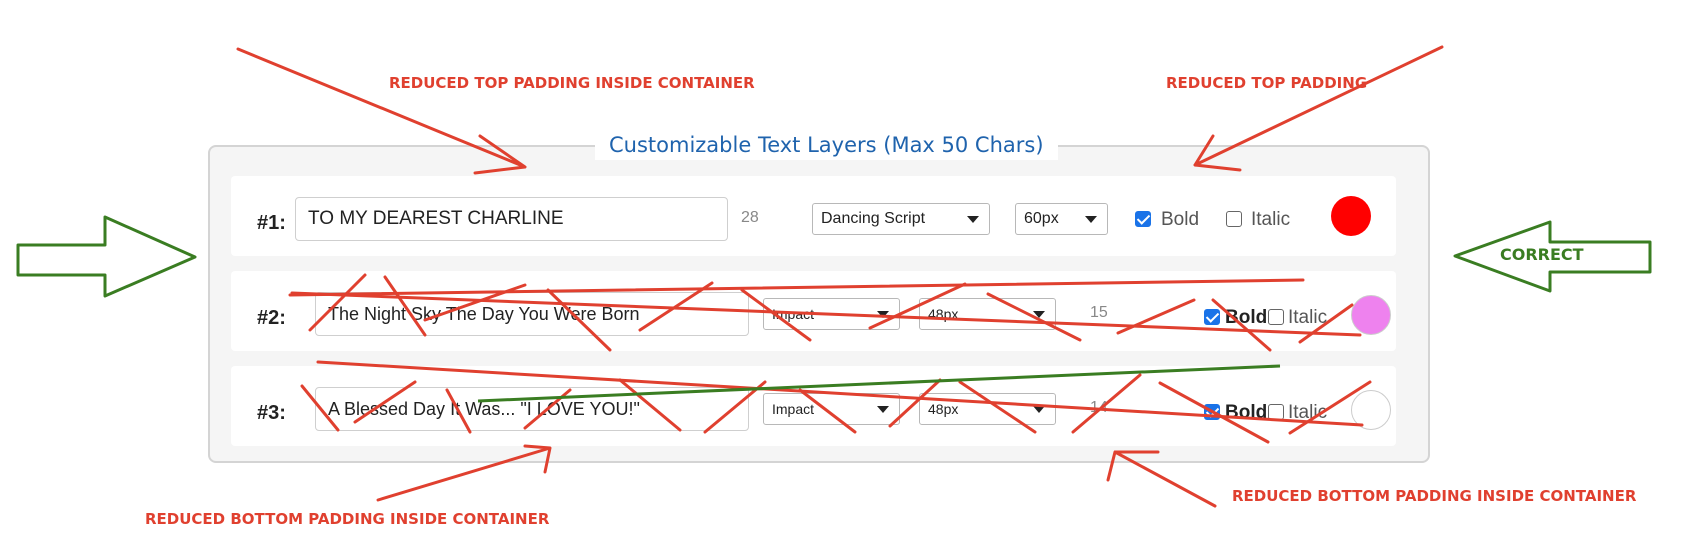 The width and height of the screenshot is (1700, 543). Describe the element at coordinates (1041, 218) in the screenshot. I see `font-size-value: 60px` at that location.